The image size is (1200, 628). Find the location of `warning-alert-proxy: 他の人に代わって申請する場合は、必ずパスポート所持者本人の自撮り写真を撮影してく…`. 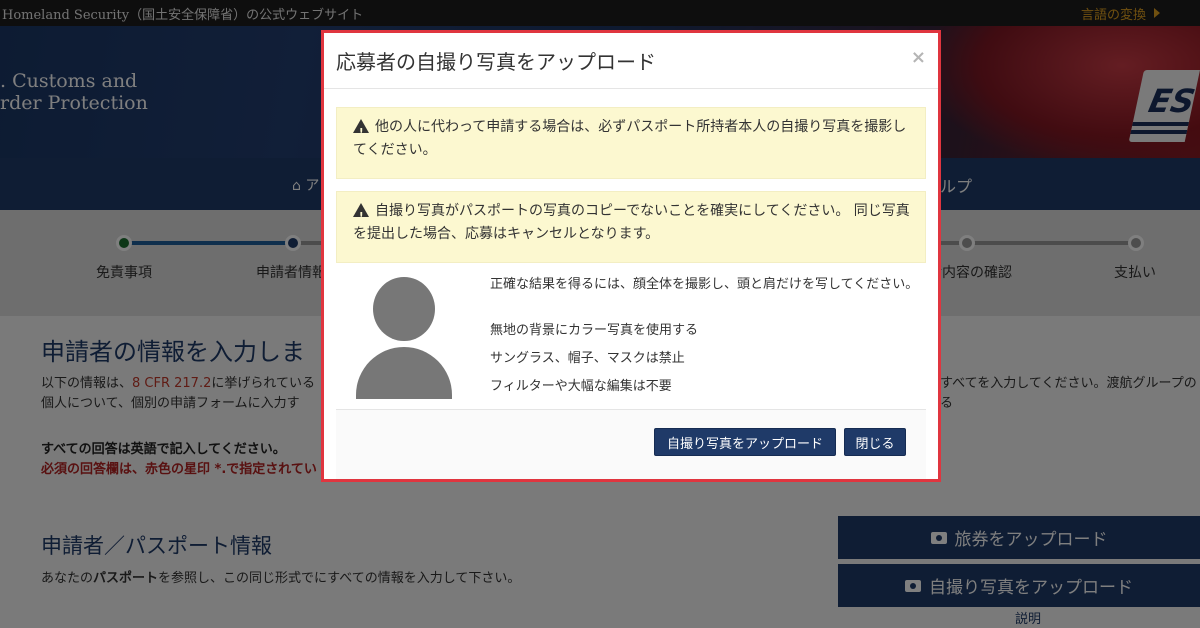

warning-alert-proxy: 他の人に代わって申請する場合は、必ずパスポート所持者本人の自撮り写真を撮影してく… is located at coordinates (631, 143).